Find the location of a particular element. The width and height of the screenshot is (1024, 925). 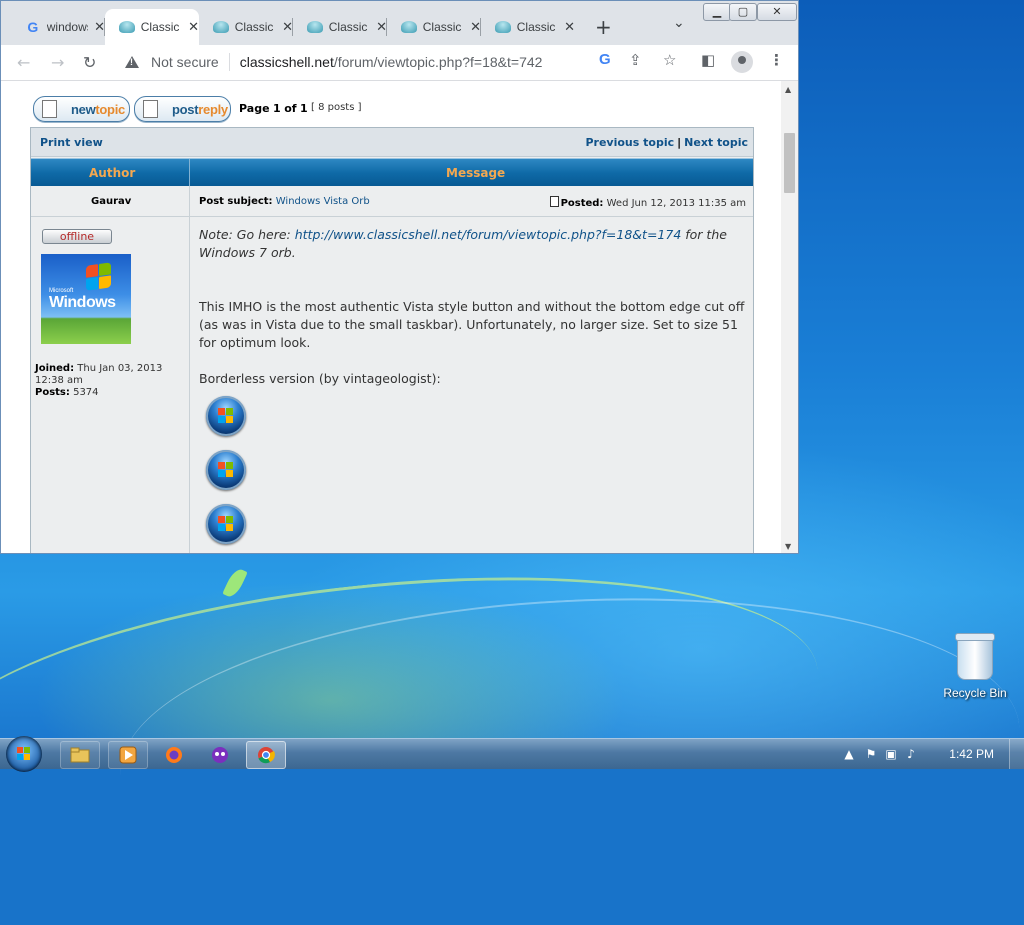

new-tab-button: + is located at coordinates (603, 27).